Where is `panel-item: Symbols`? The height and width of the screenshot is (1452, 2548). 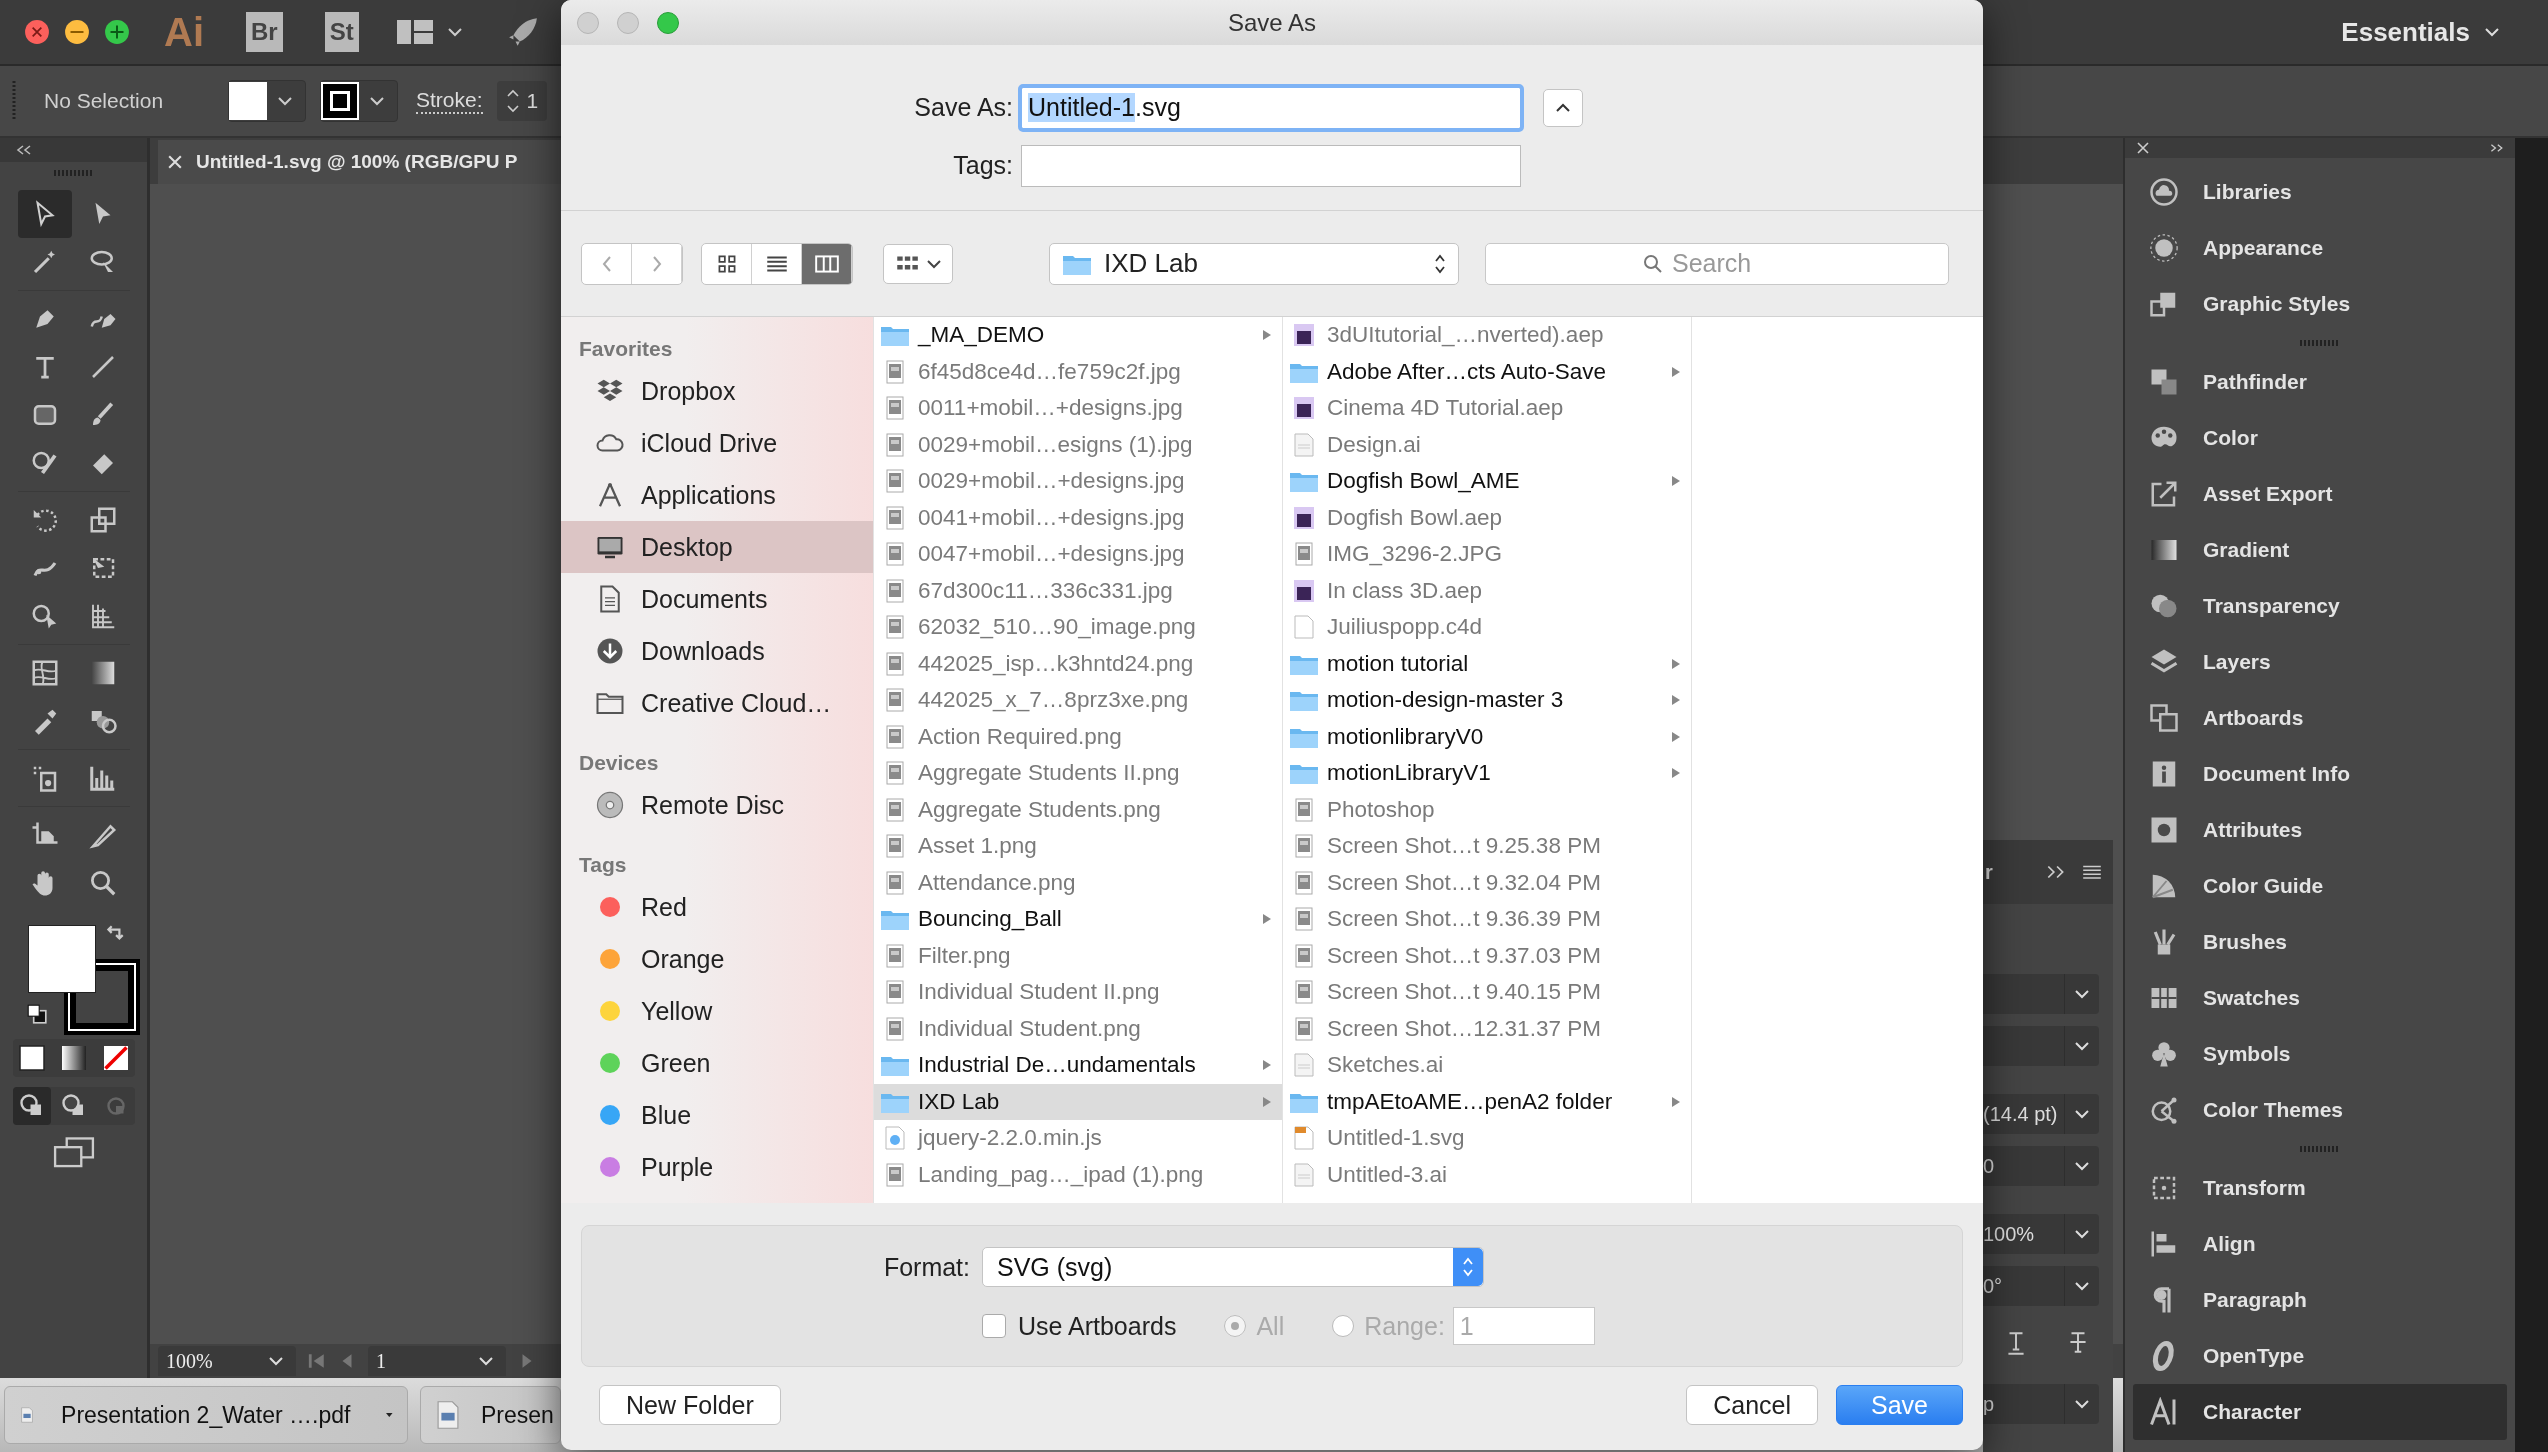
panel-item: Symbols is located at coordinates (2320, 1054).